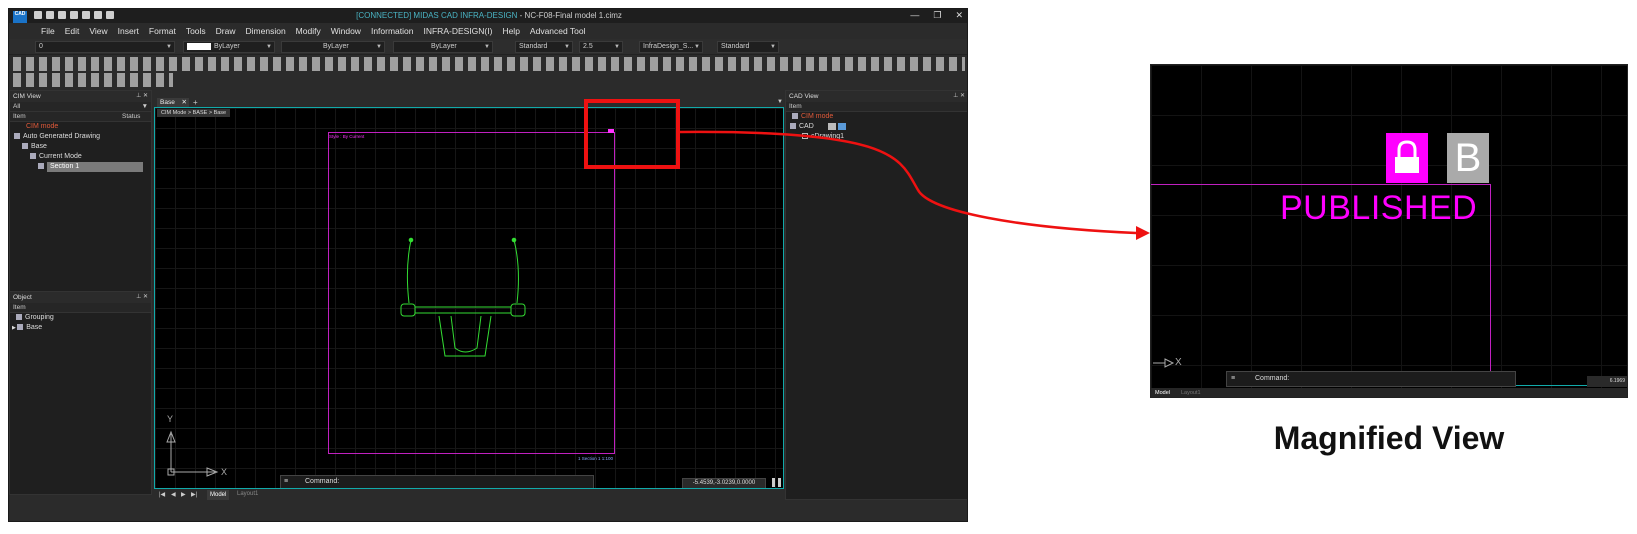  What do you see at coordinates (1162, 393) in the screenshot?
I see `tab-model: Model` at bounding box center [1162, 393].